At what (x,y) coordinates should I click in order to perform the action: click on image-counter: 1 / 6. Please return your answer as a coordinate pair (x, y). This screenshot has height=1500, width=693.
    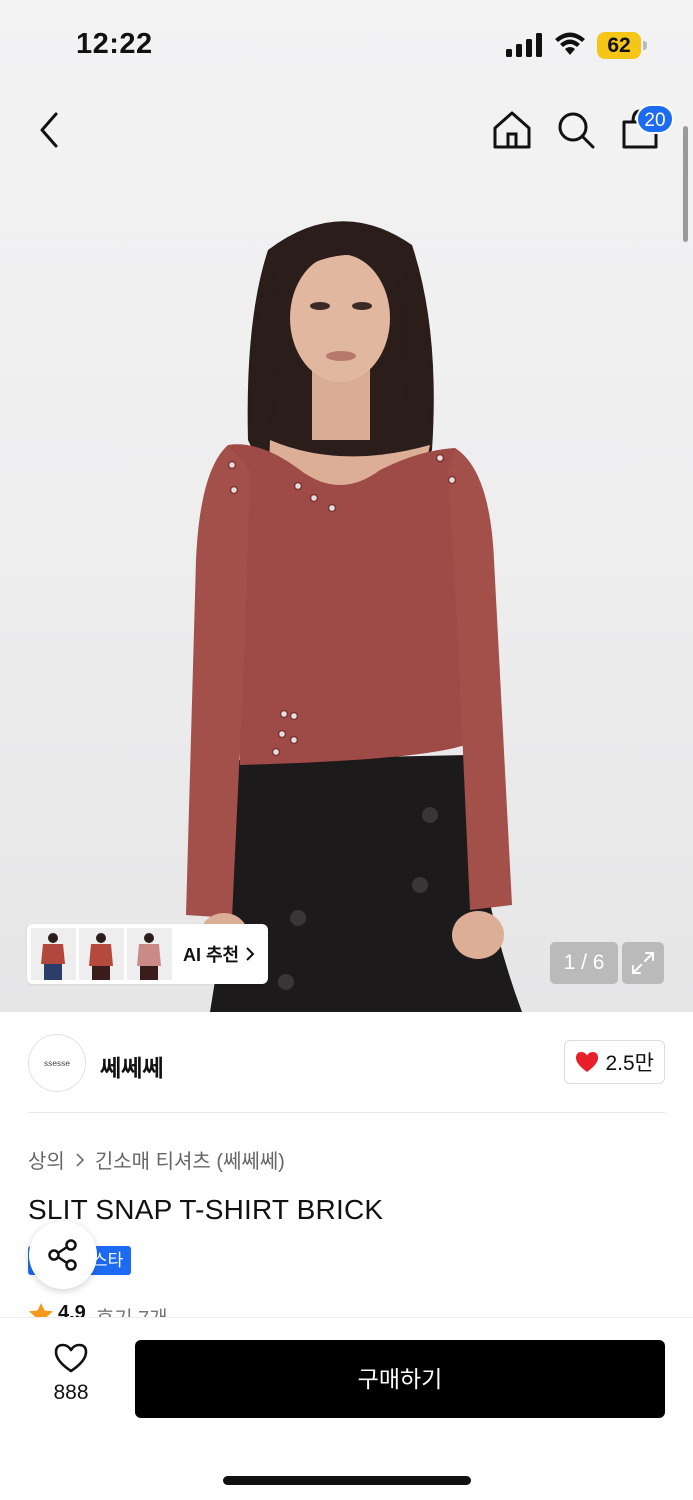
    Looking at the image, I should click on (584, 963).